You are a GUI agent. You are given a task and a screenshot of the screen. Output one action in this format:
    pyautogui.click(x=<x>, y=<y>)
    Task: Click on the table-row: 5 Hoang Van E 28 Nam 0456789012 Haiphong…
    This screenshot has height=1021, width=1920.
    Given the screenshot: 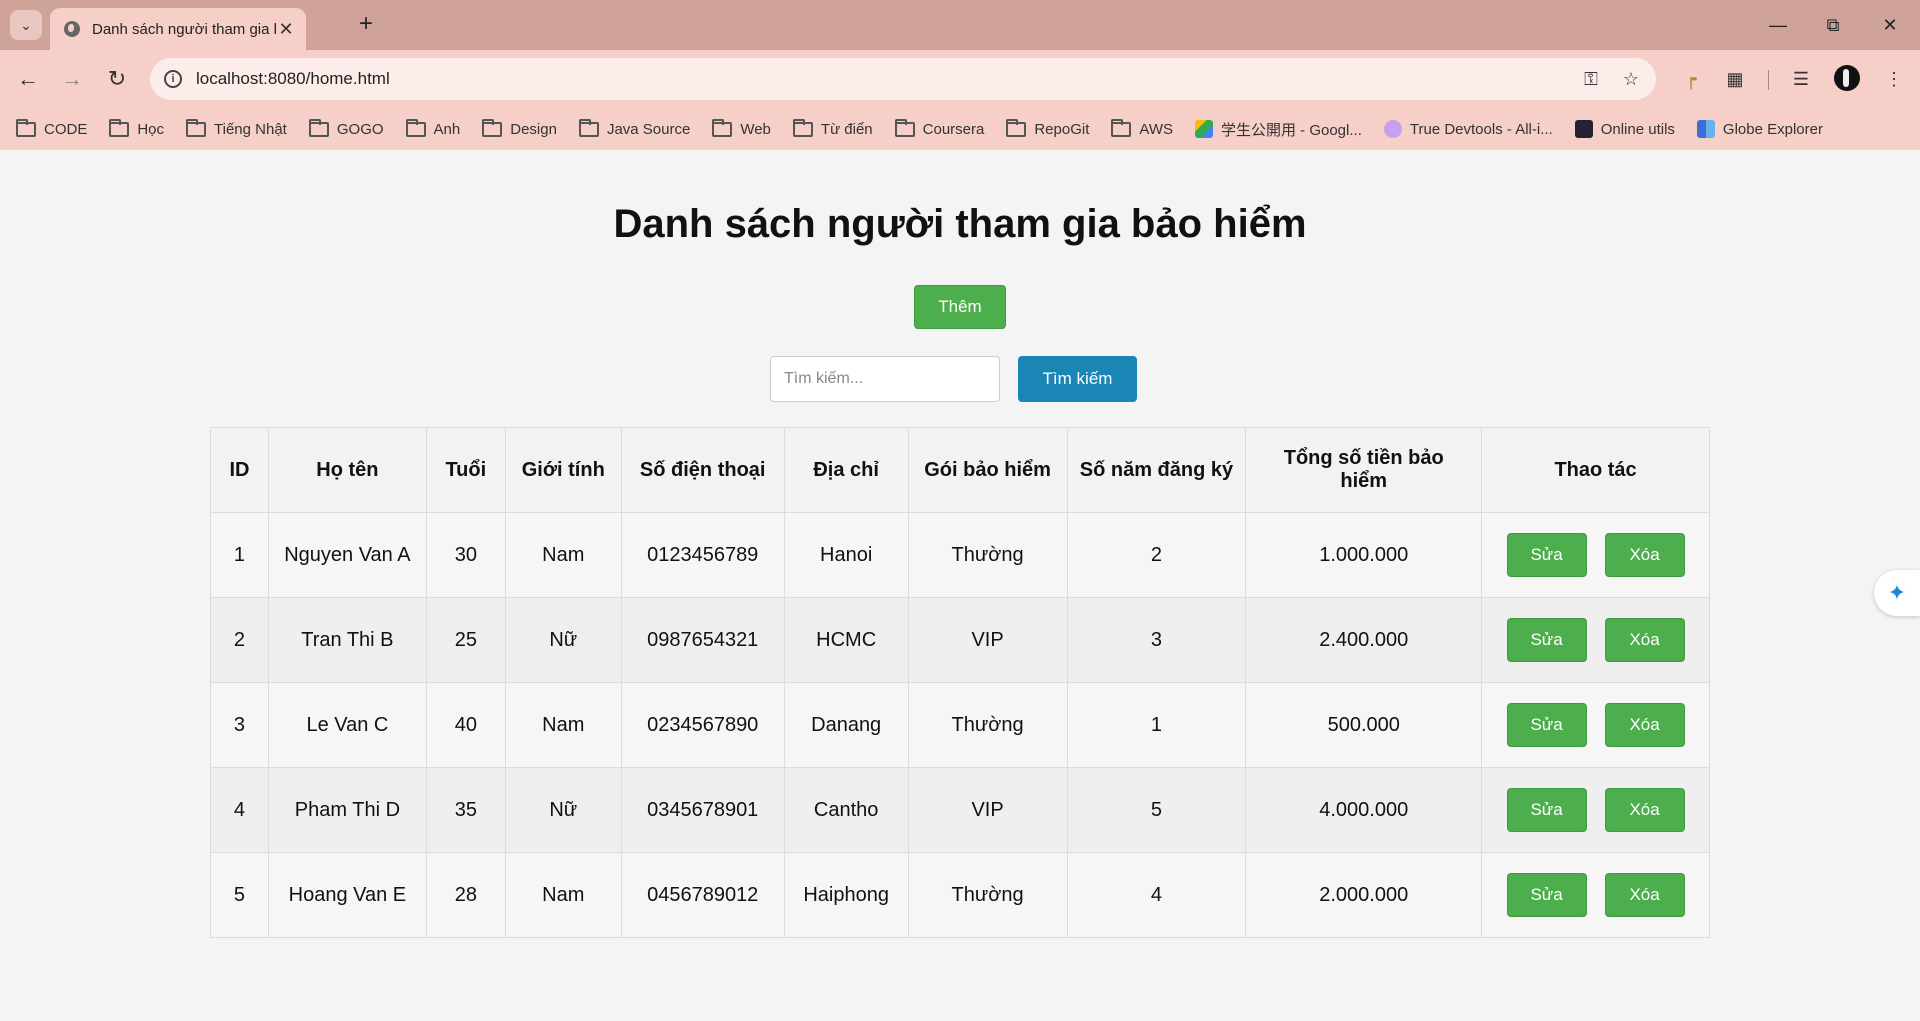 What is the action you would take?
    pyautogui.click(x=960, y=895)
    